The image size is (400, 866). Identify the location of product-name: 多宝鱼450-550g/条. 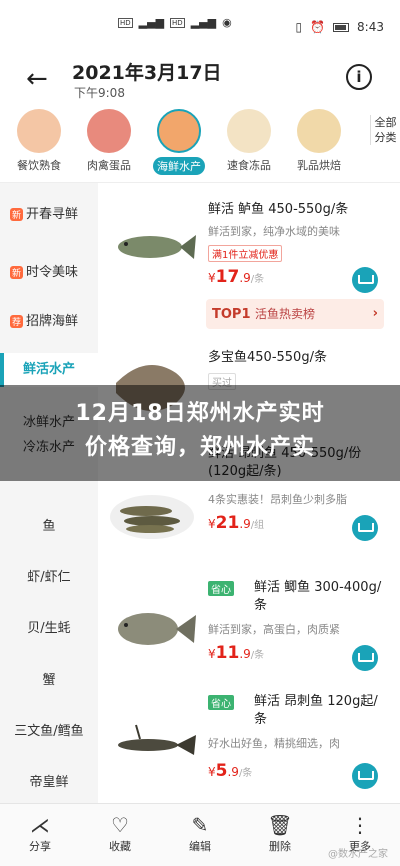
(267, 357).